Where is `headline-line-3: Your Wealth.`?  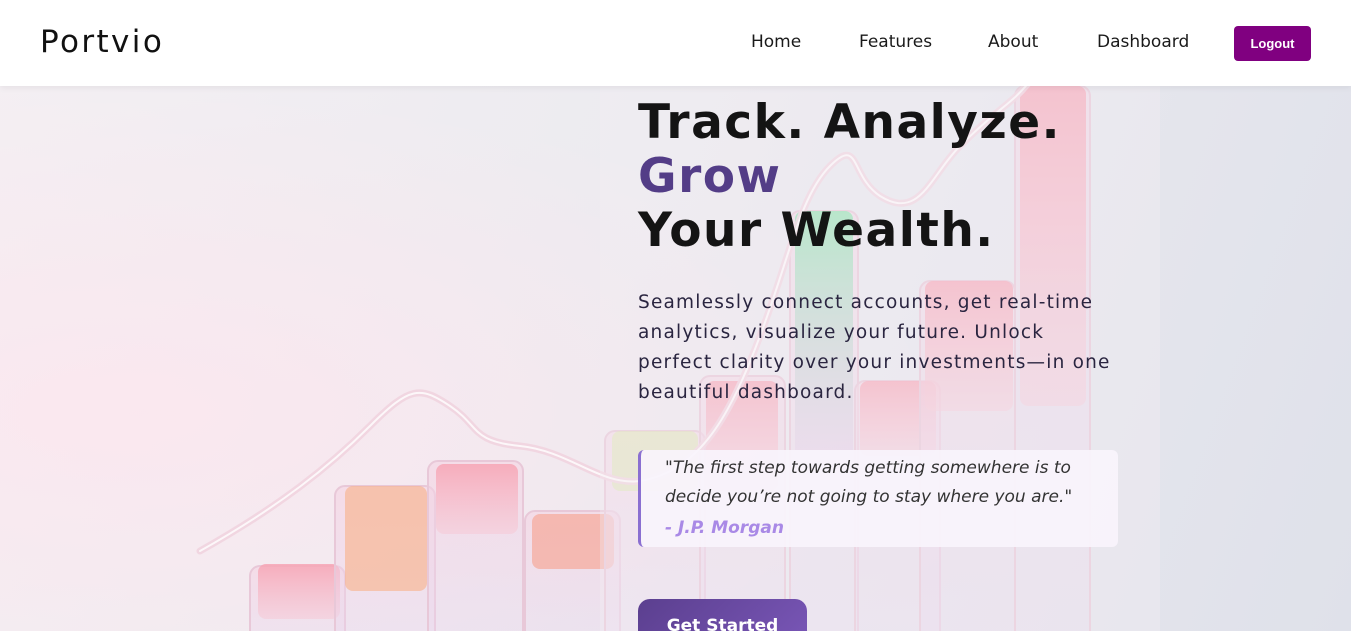
headline-line-3: Your Wealth. is located at coordinates (816, 230).